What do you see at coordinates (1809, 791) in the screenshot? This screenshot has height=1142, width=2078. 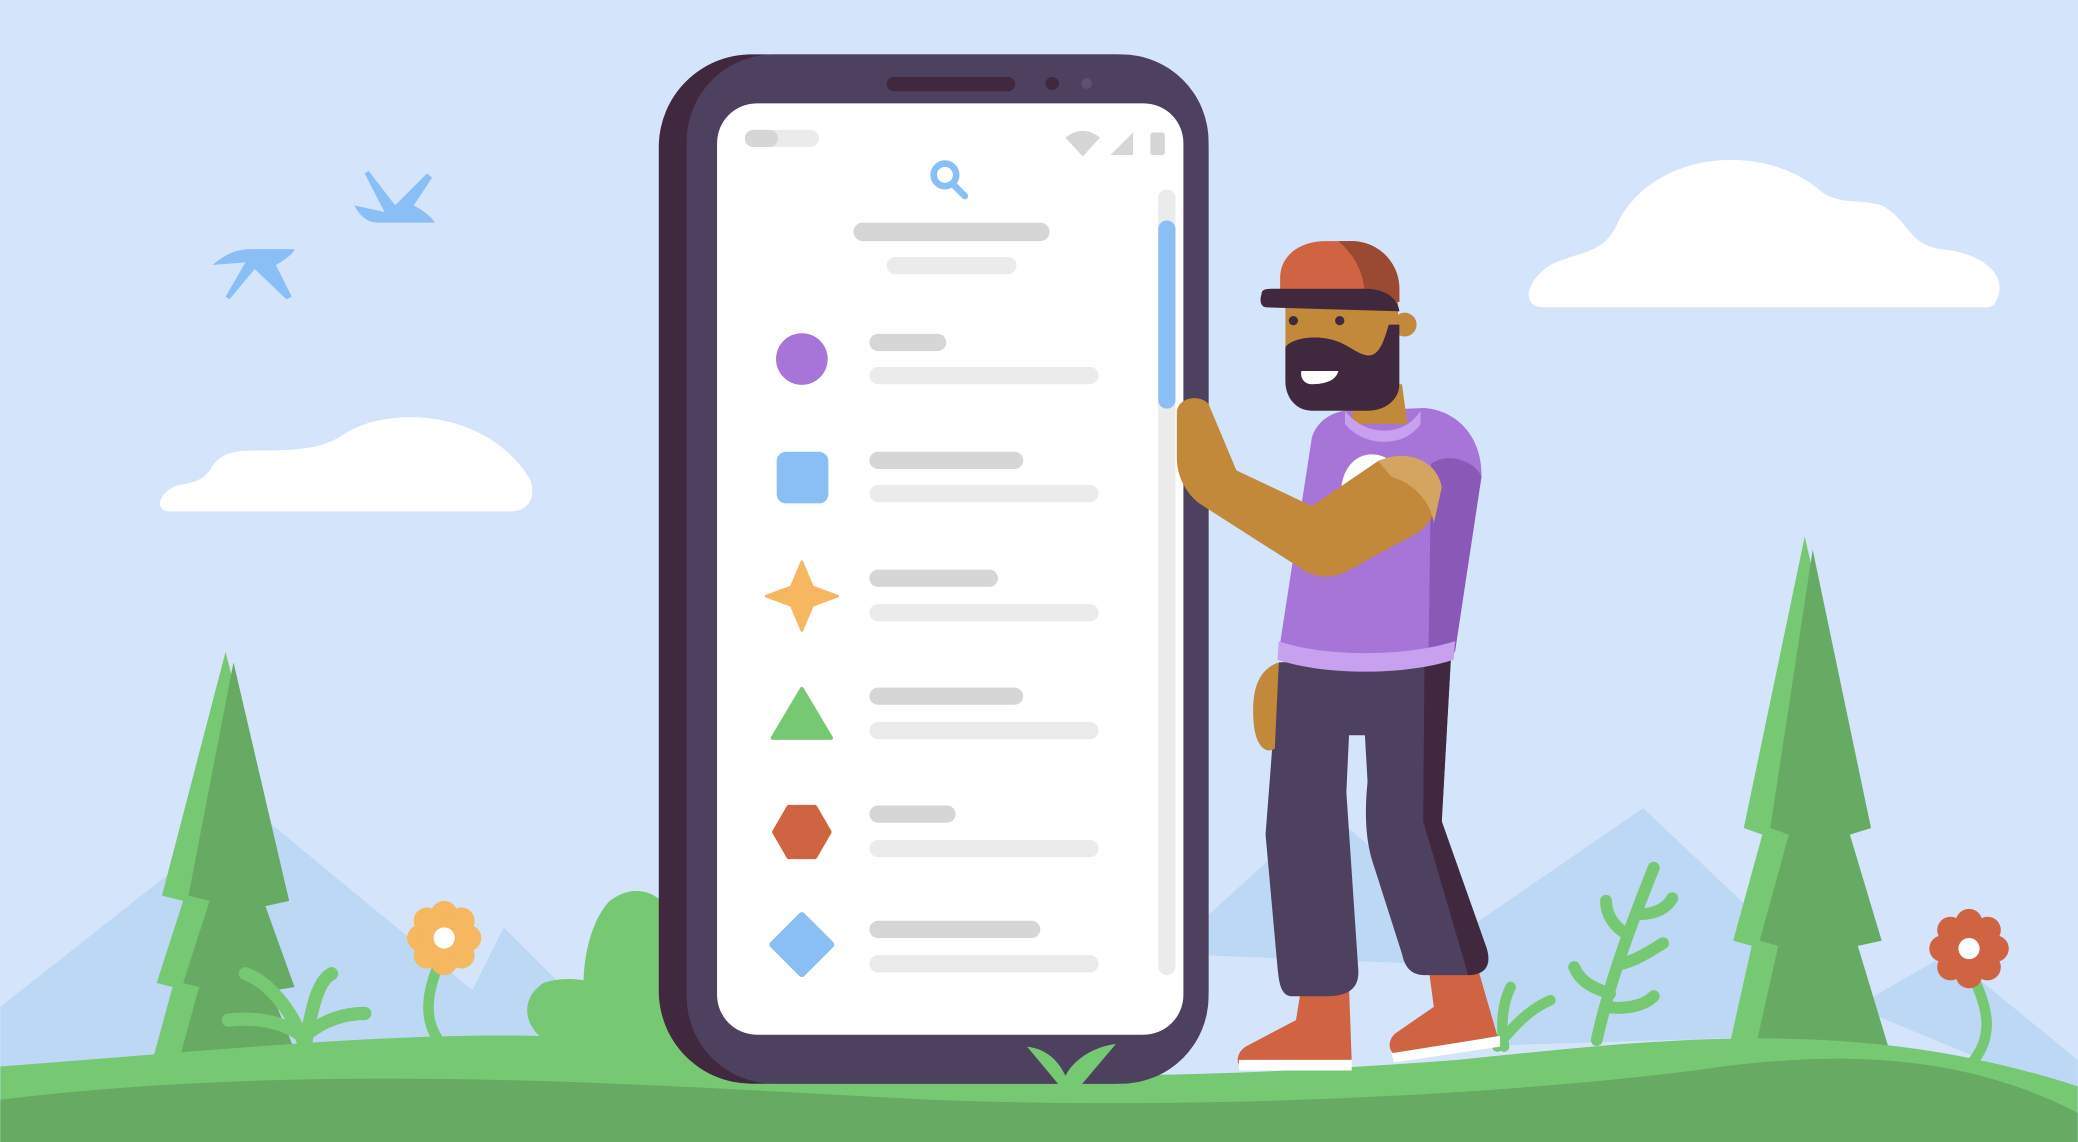 I see `tree-right` at bounding box center [1809, 791].